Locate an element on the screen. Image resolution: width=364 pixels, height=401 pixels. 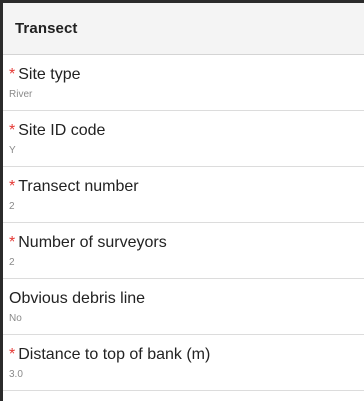
field-site-type: * Site type River is located at coordinates (183, 83).